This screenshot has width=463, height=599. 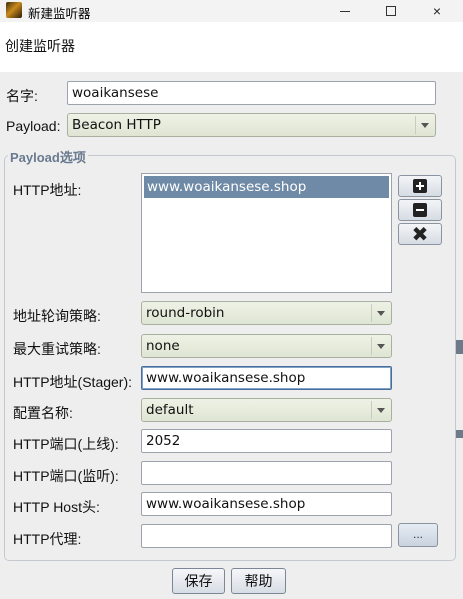 What do you see at coordinates (266, 187) in the screenshot?
I see `list-item: www.woaikansese.shop` at bounding box center [266, 187].